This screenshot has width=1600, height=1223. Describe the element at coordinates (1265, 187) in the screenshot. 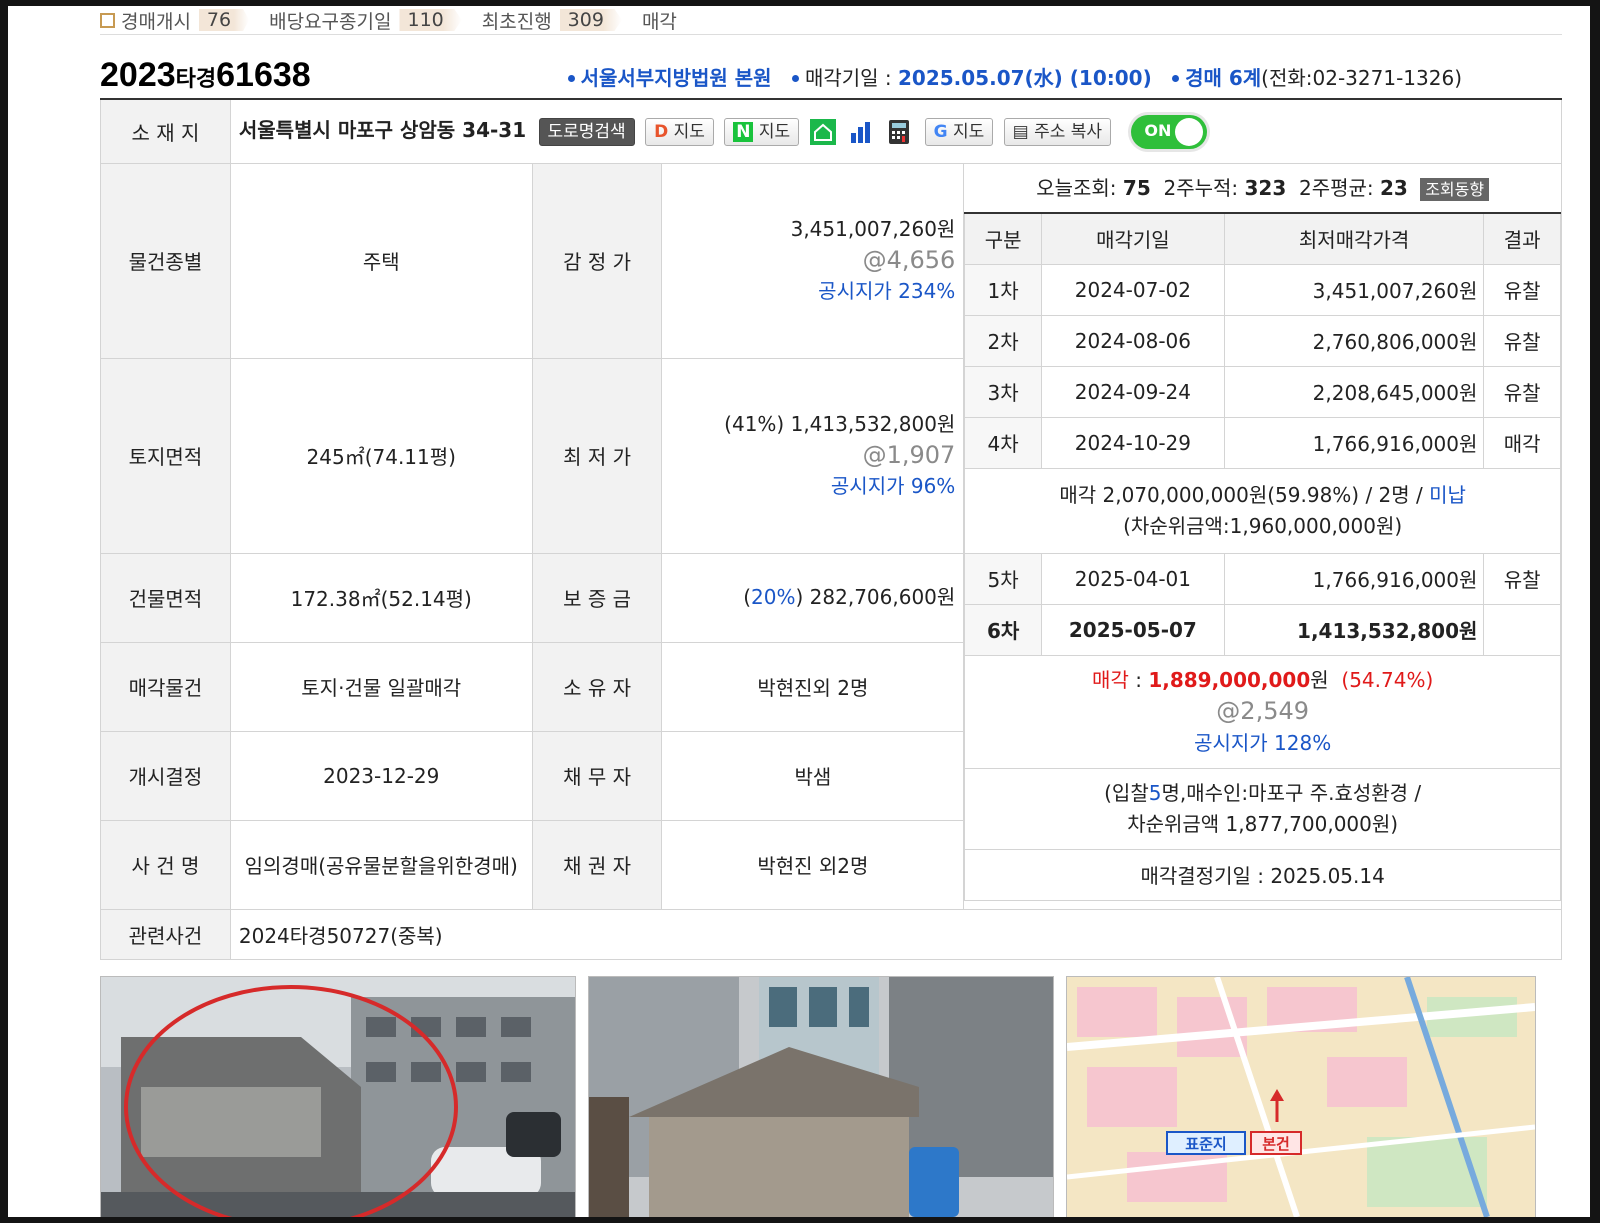

I see `twoweek-views: 323` at that location.